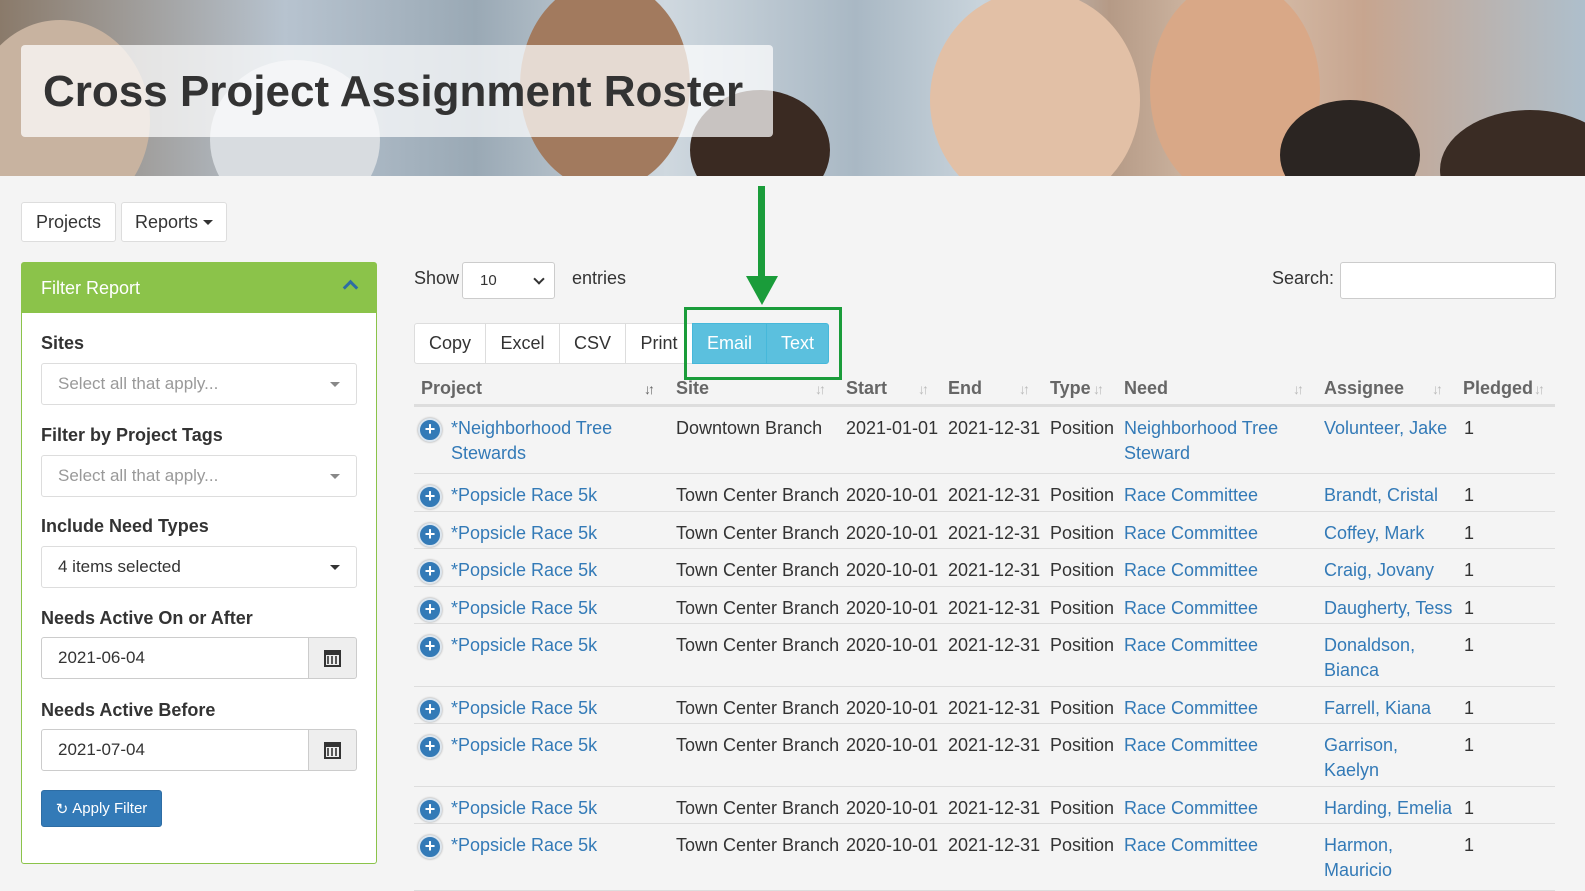 This screenshot has width=1585, height=891. What do you see at coordinates (68, 222) in the screenshot?
I see `projects-button: Projects` at bounding box center [68, 222].